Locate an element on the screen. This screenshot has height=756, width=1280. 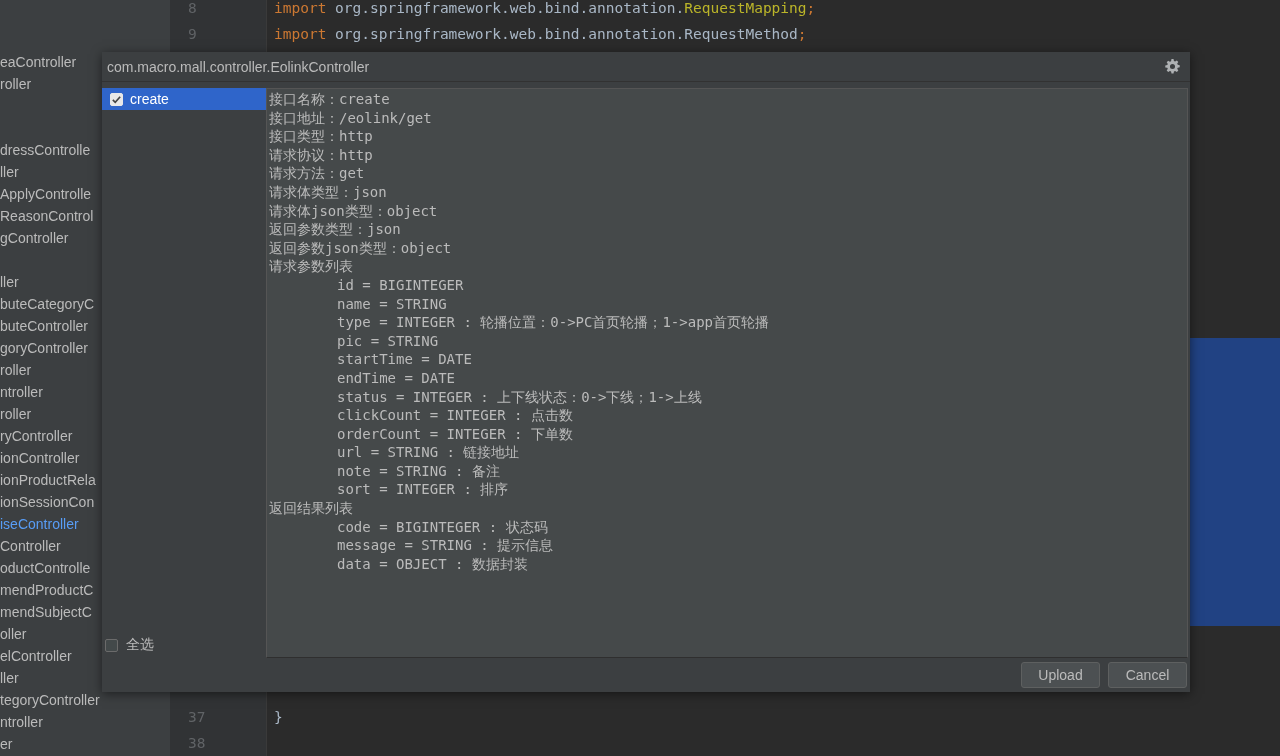
detail-line: 返回参数json类型：object is located at coordinates (360, 247).